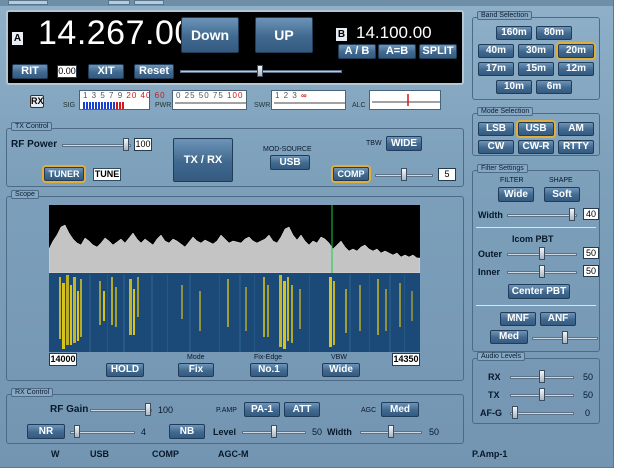 The width and height of the screenshot is (624, 476). I want to click on swr-ticks, so click(309, 103).